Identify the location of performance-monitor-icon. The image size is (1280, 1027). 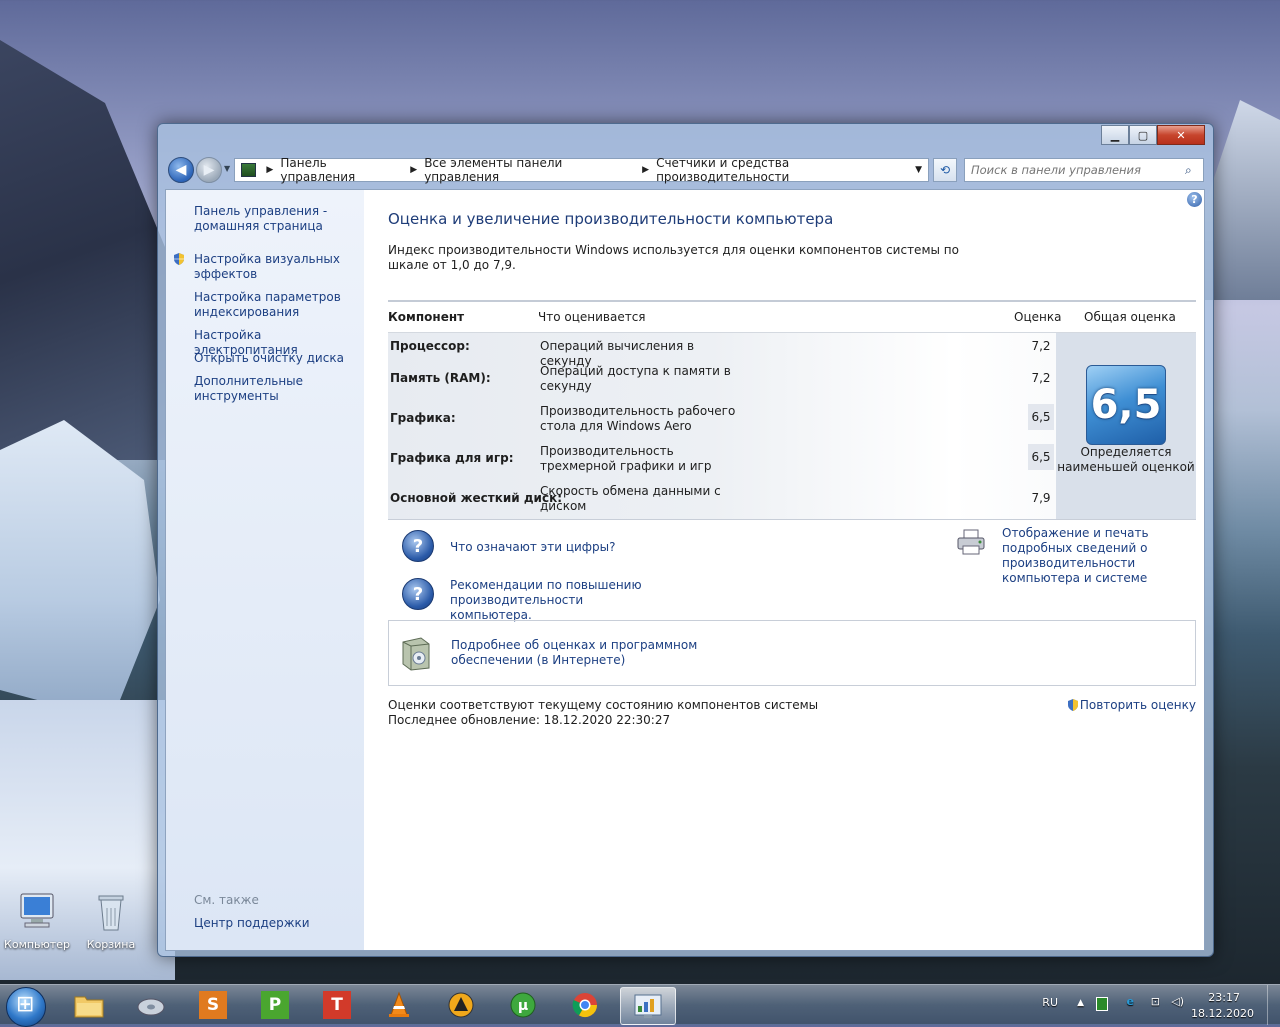
(648, 1006).